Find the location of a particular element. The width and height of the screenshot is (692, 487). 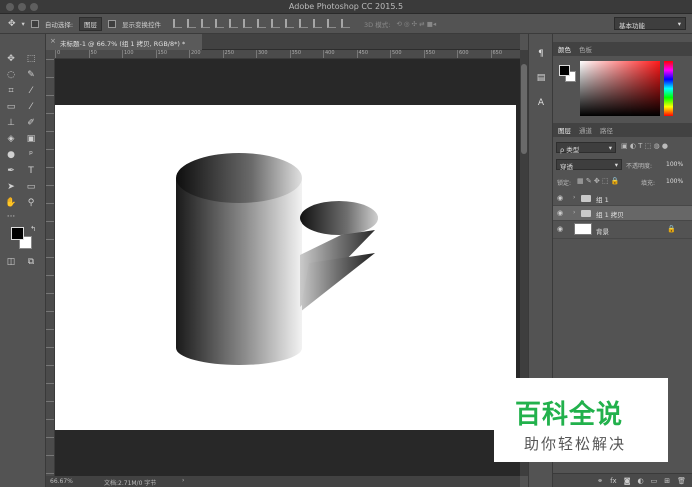

mask-icon: ◙ is located at coordinates (627, 481).